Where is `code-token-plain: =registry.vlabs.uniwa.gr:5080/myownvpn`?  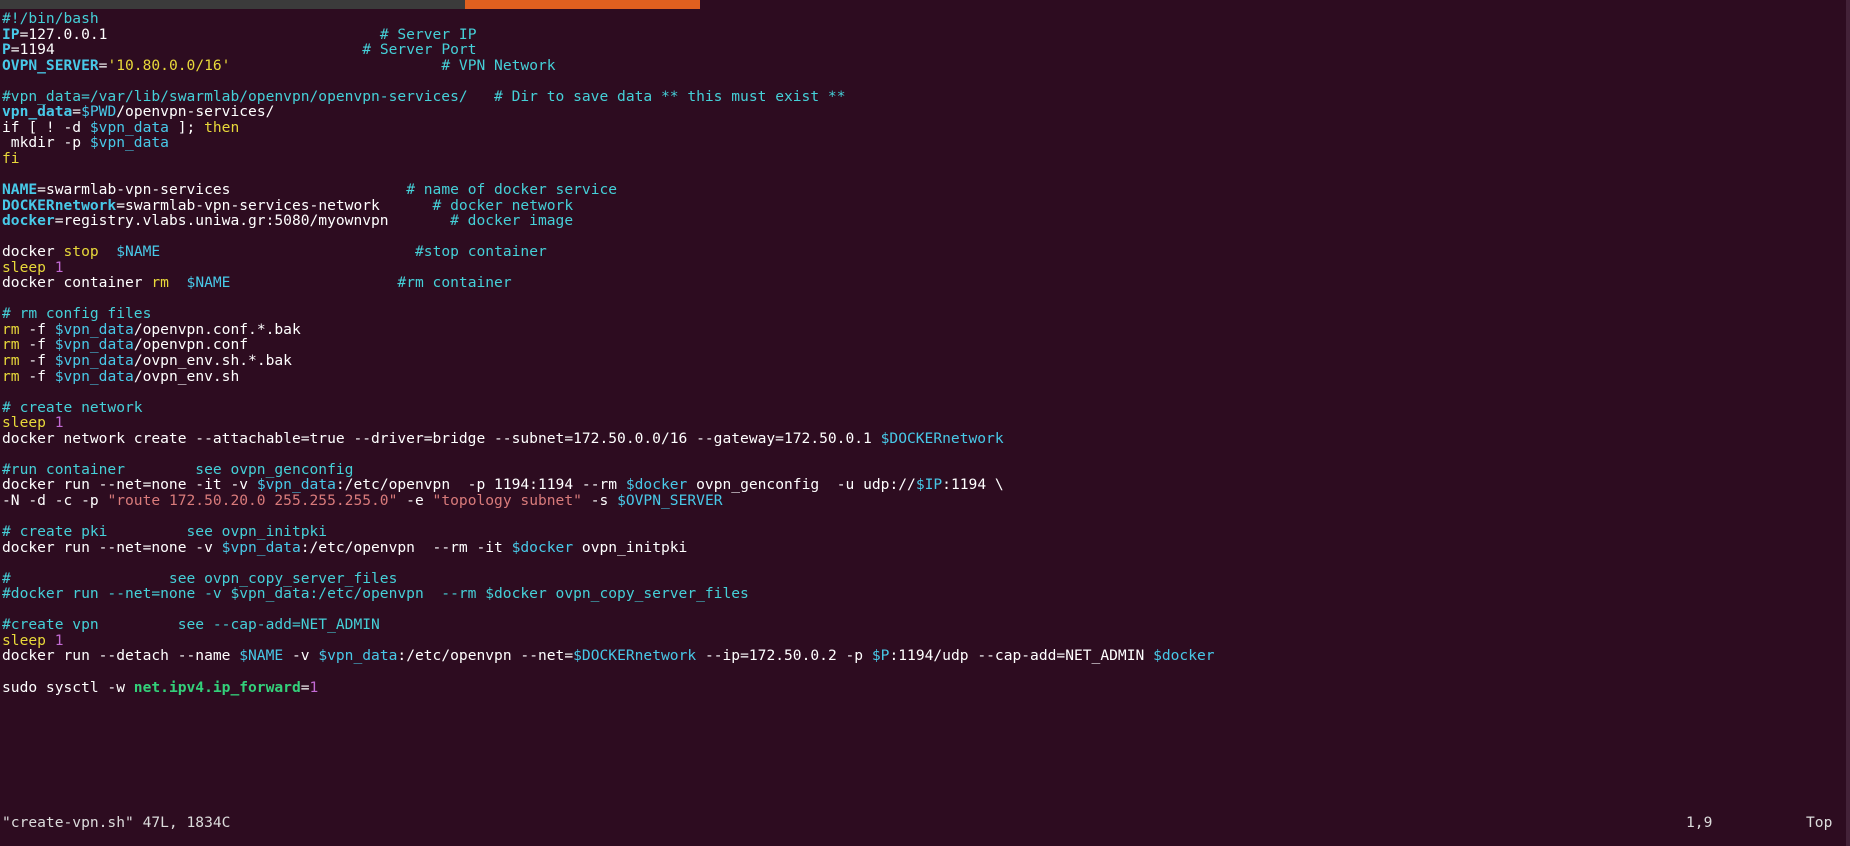
code-token-plain: =registry.vlabs.uniwa.gr:5080/myownvpn is located at coordinates (221, 221).